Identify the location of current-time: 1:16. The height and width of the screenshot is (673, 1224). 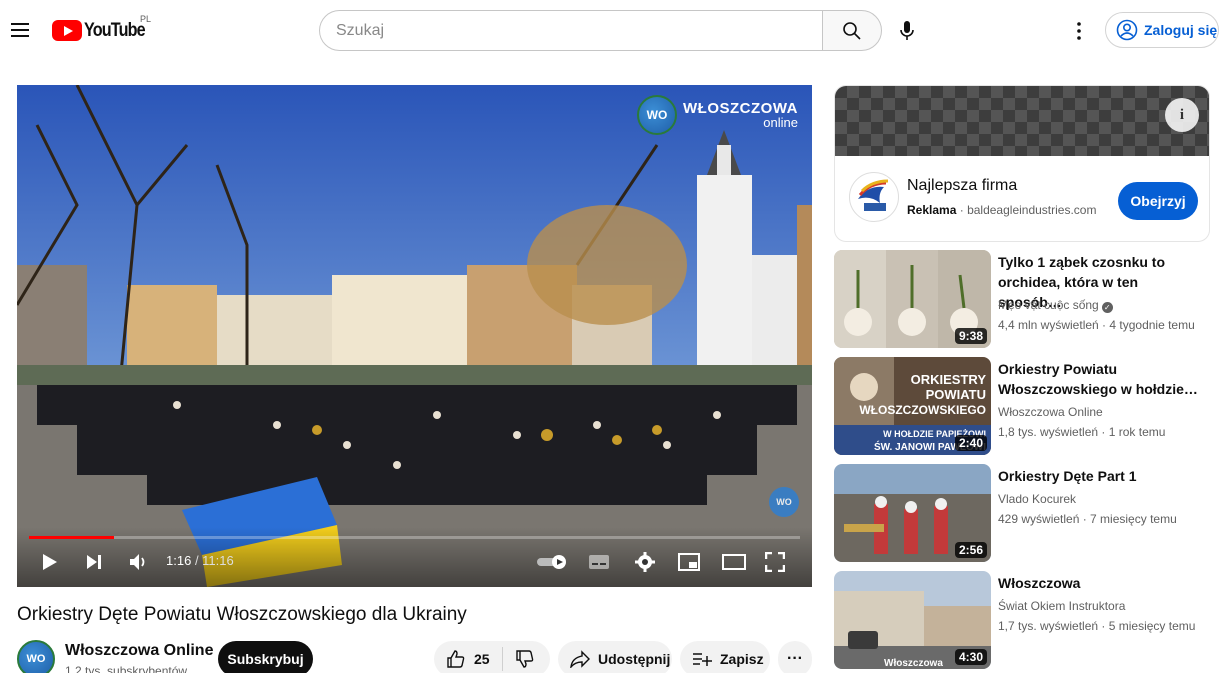
(179, 560).